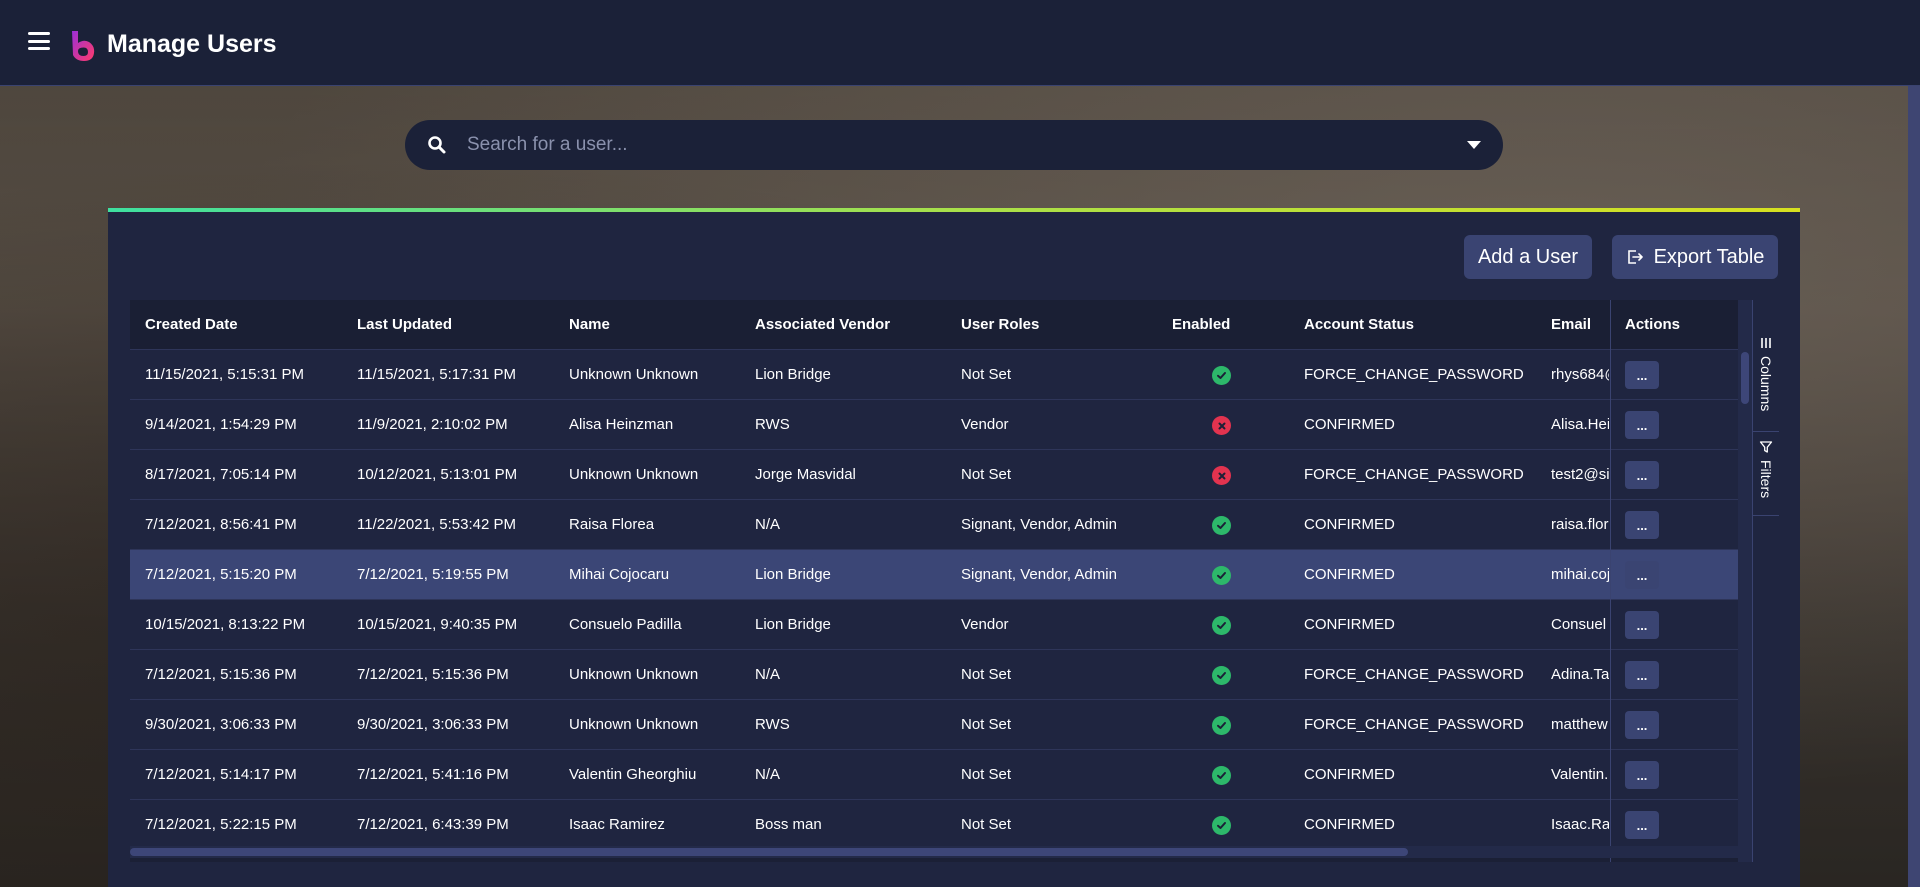 The height and width of the screenshot is (887, 1920). What do you see at coordinates (1579, 624) in the screenshot?
I see `cell-email: Consuel` at bounding box center [1579, 624].